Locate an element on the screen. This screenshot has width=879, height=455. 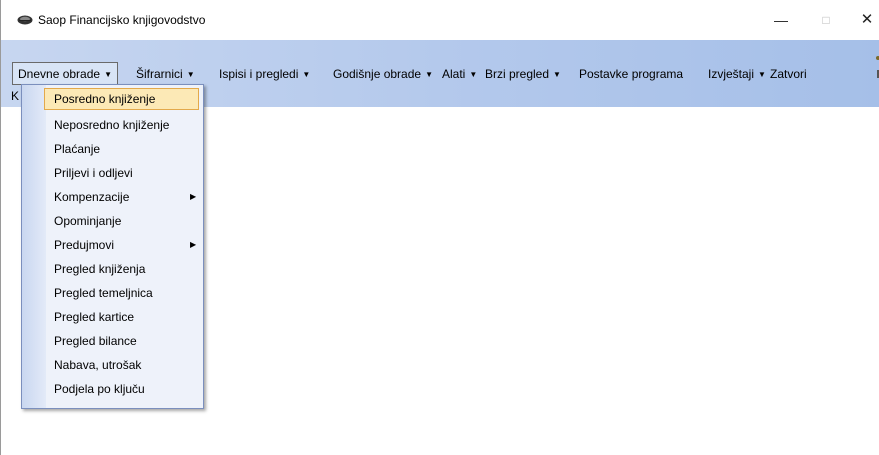
menu-item-pregled-kartice: Pregled kartice is located at coordinates (112, 317).